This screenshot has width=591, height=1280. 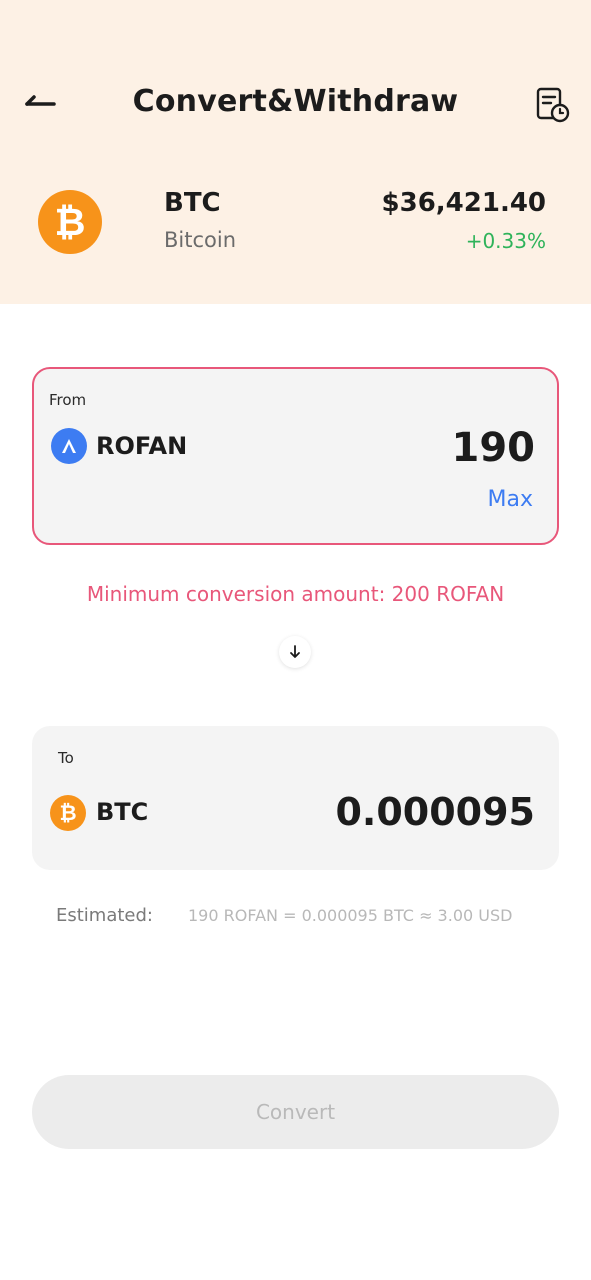 I want to click on arrow-down-icon, so click(x=295, y=651).